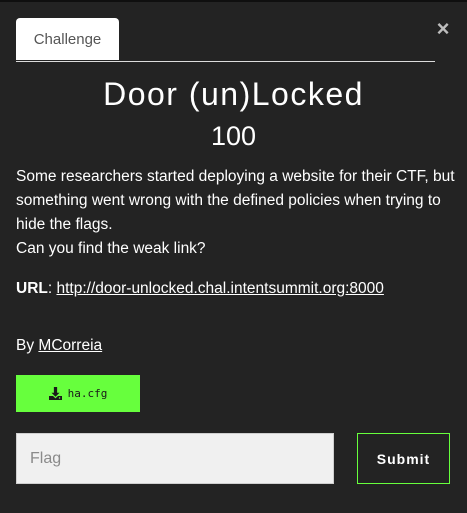  I want to click on author-link: MCorreia, so click(70, 345).